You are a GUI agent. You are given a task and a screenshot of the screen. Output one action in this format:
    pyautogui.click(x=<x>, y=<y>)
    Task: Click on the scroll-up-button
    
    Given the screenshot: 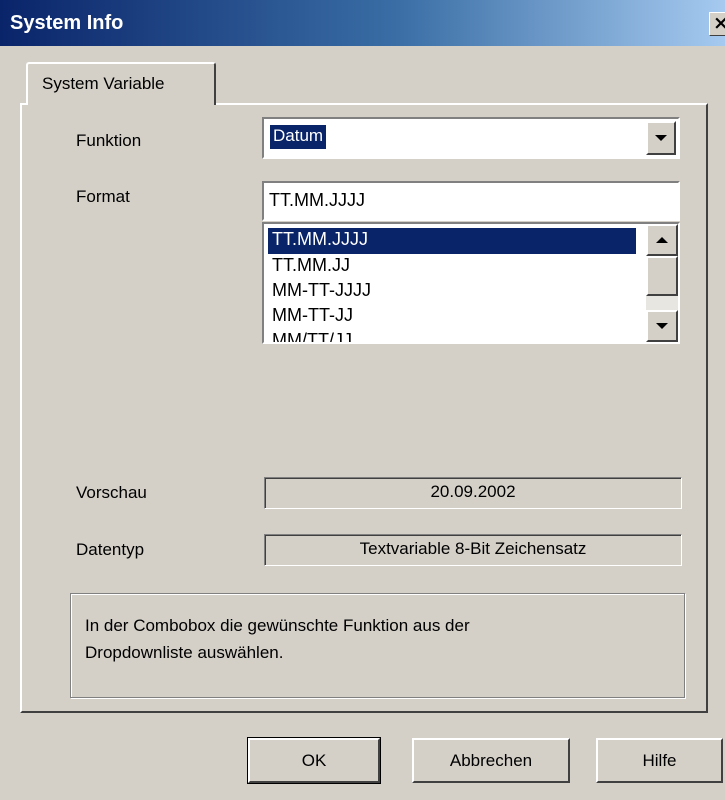 What is the action you would take?
    pyautogui.click(x=662, y=240)
    